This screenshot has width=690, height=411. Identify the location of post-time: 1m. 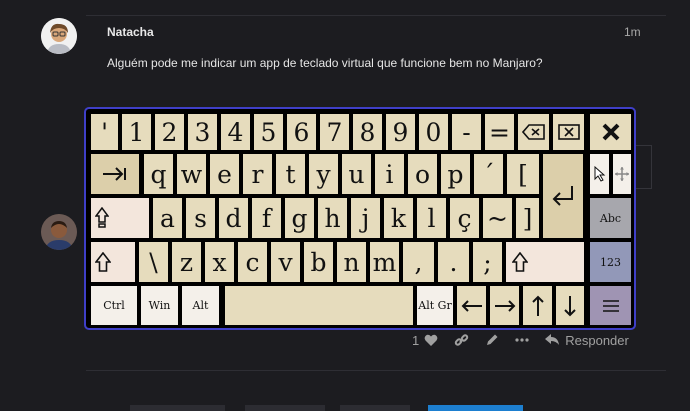
(632, 32).